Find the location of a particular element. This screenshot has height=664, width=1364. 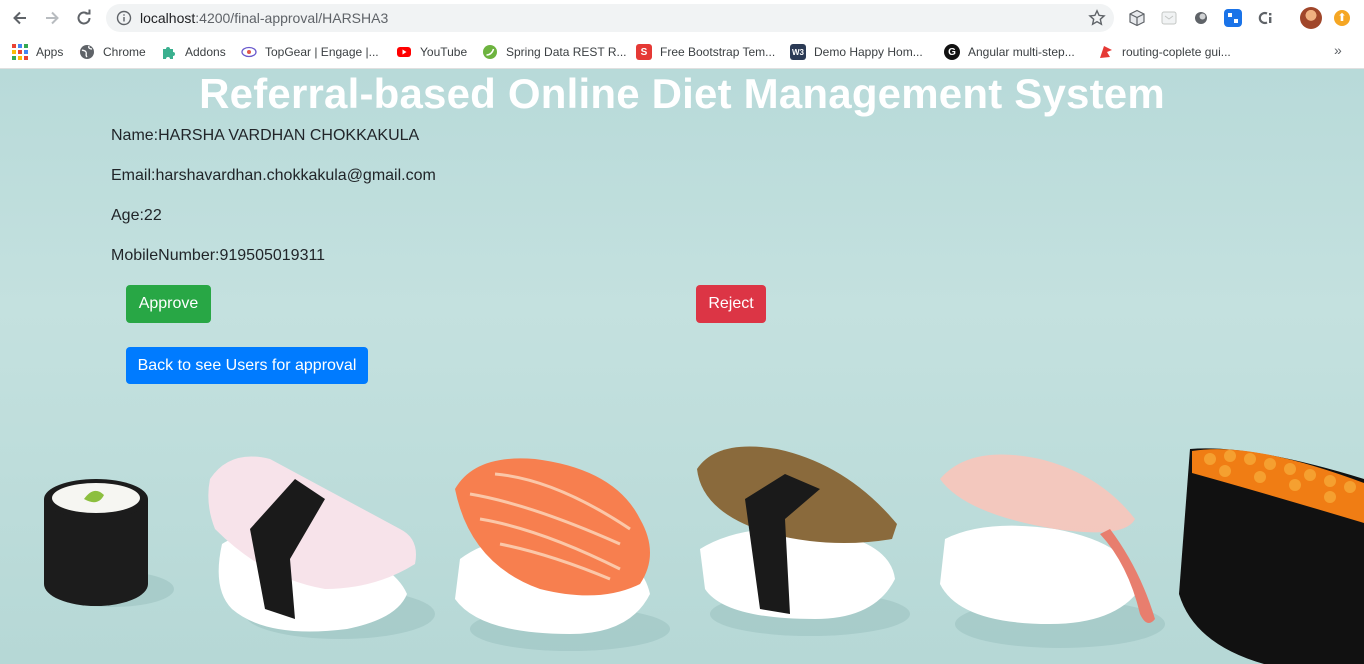

approve-button: Approve is located at coordinates (168, 304).